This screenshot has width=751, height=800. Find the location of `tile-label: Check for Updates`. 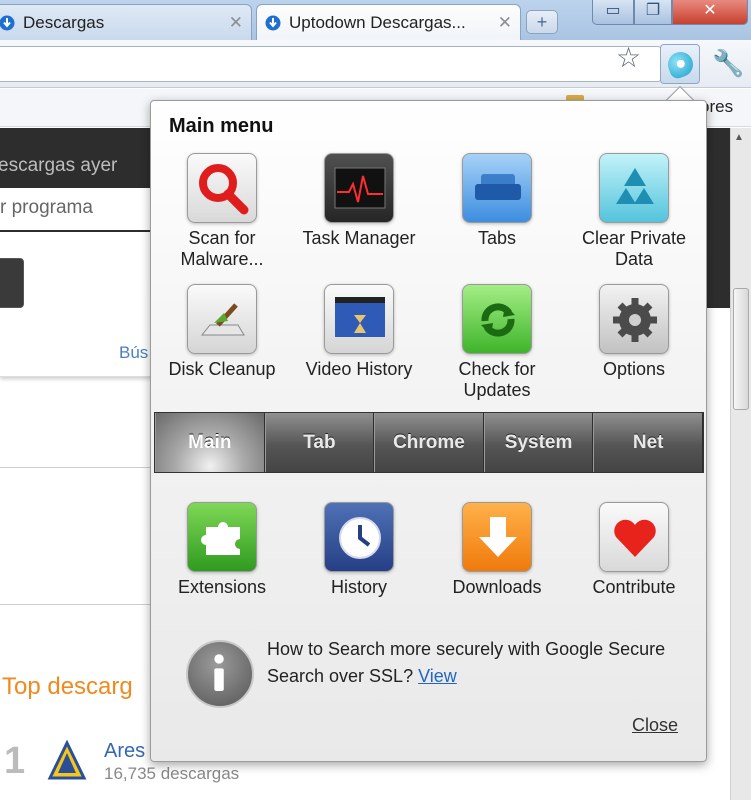

tile-label: Check for Updates is located at coordinates (497, 379).